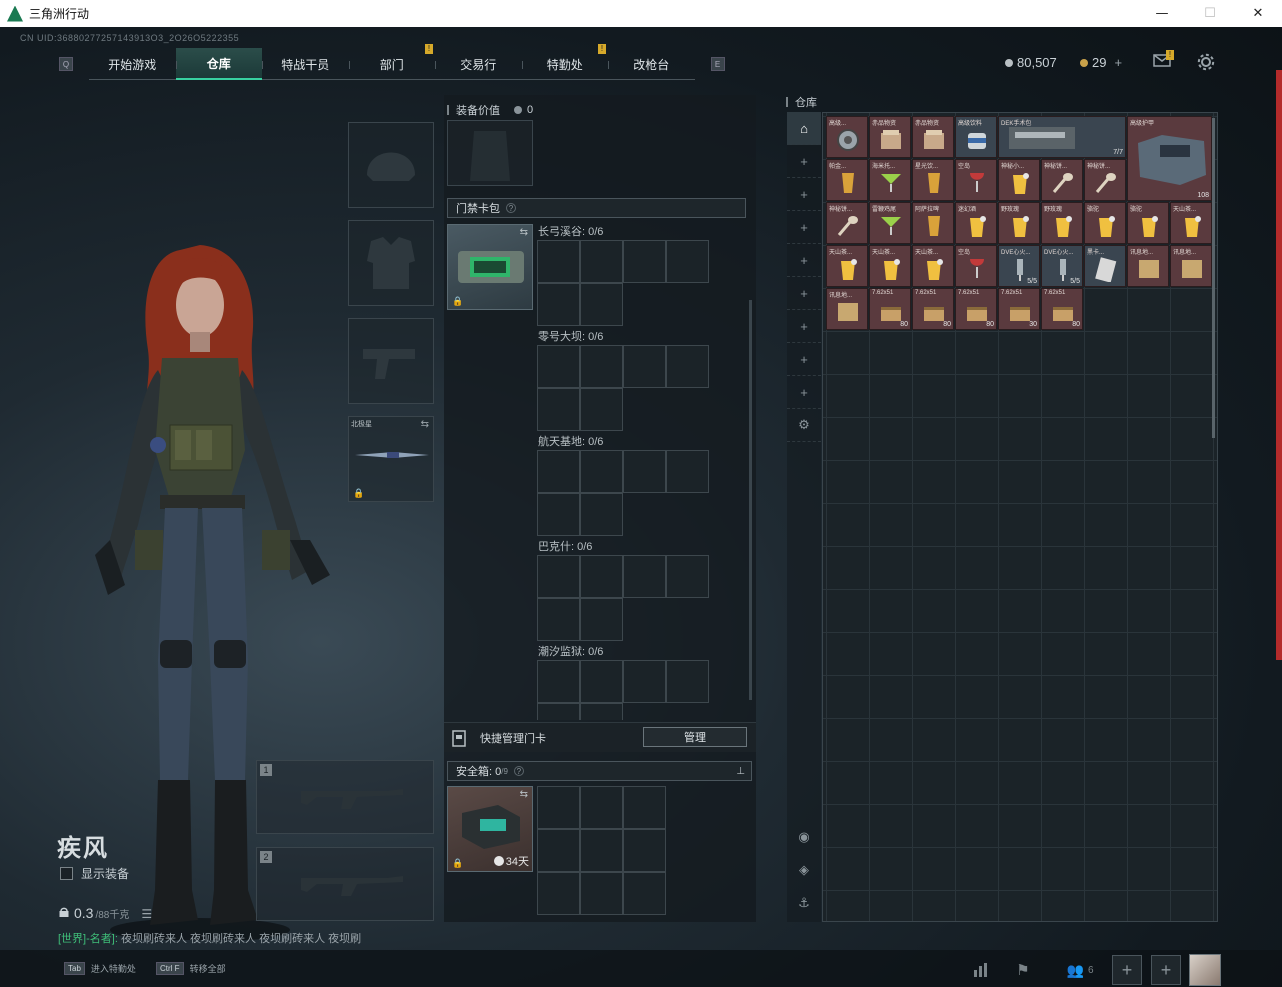  Describe the element at coordinates (804, 869) in the screenshot. I see `layers-icon: ◈` at that location.